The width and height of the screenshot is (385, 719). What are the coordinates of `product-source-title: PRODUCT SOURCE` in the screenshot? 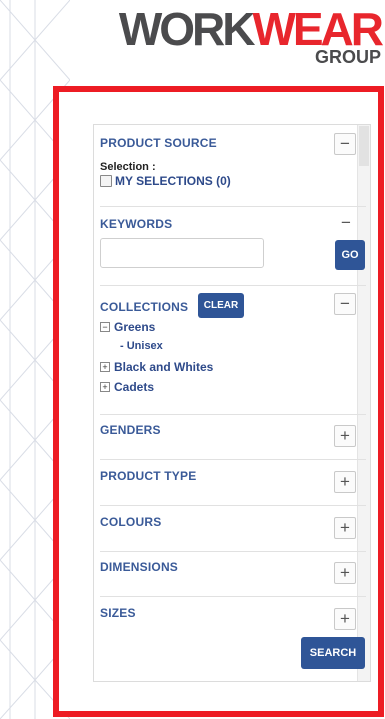 It's located at (158, 143).